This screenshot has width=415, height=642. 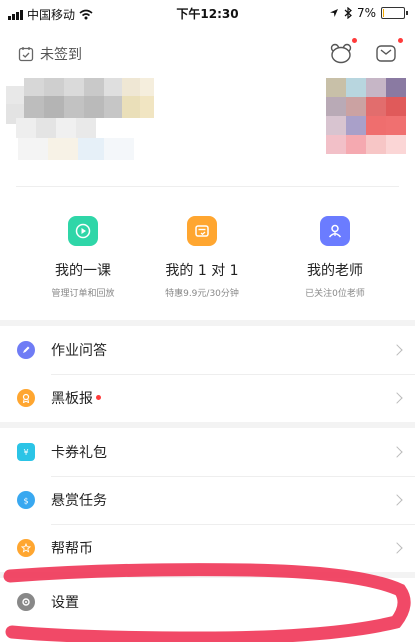 I want to click on quick-action-subtitle: 已关注0位老师, so click(x=335, y=294).